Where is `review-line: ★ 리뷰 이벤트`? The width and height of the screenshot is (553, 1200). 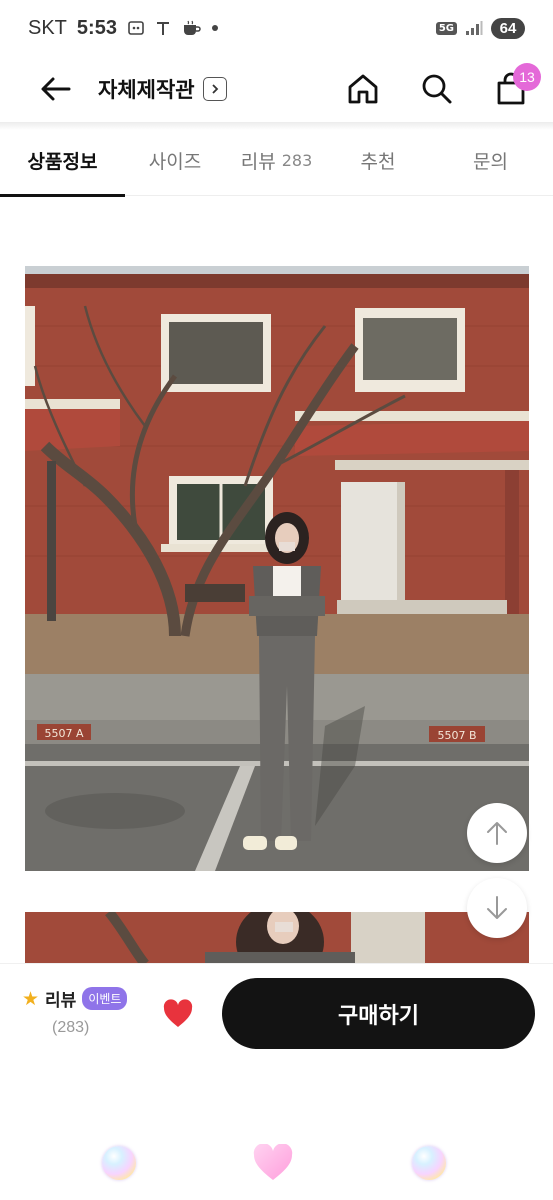
review-line: ★ 리뷰 이벤트 is located at coordinates (75, 998).